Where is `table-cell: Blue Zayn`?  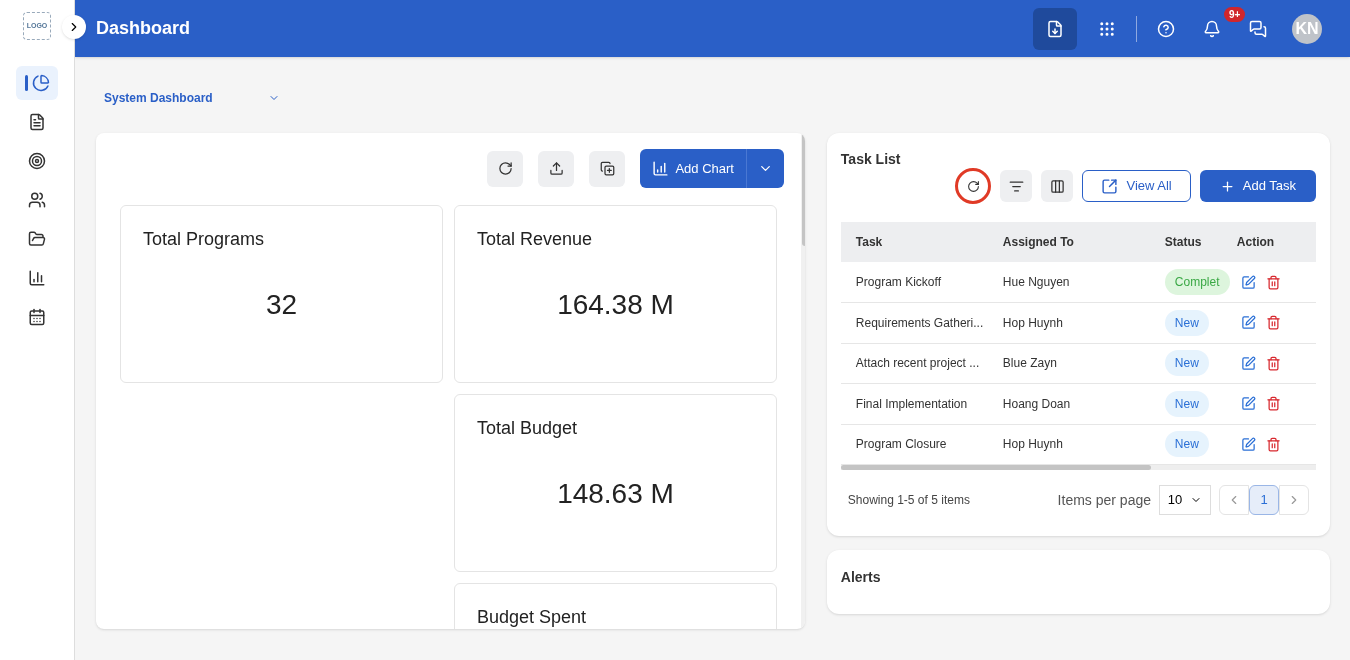 table-cell: Blue Zayn is located at coordinates (1083, 363).